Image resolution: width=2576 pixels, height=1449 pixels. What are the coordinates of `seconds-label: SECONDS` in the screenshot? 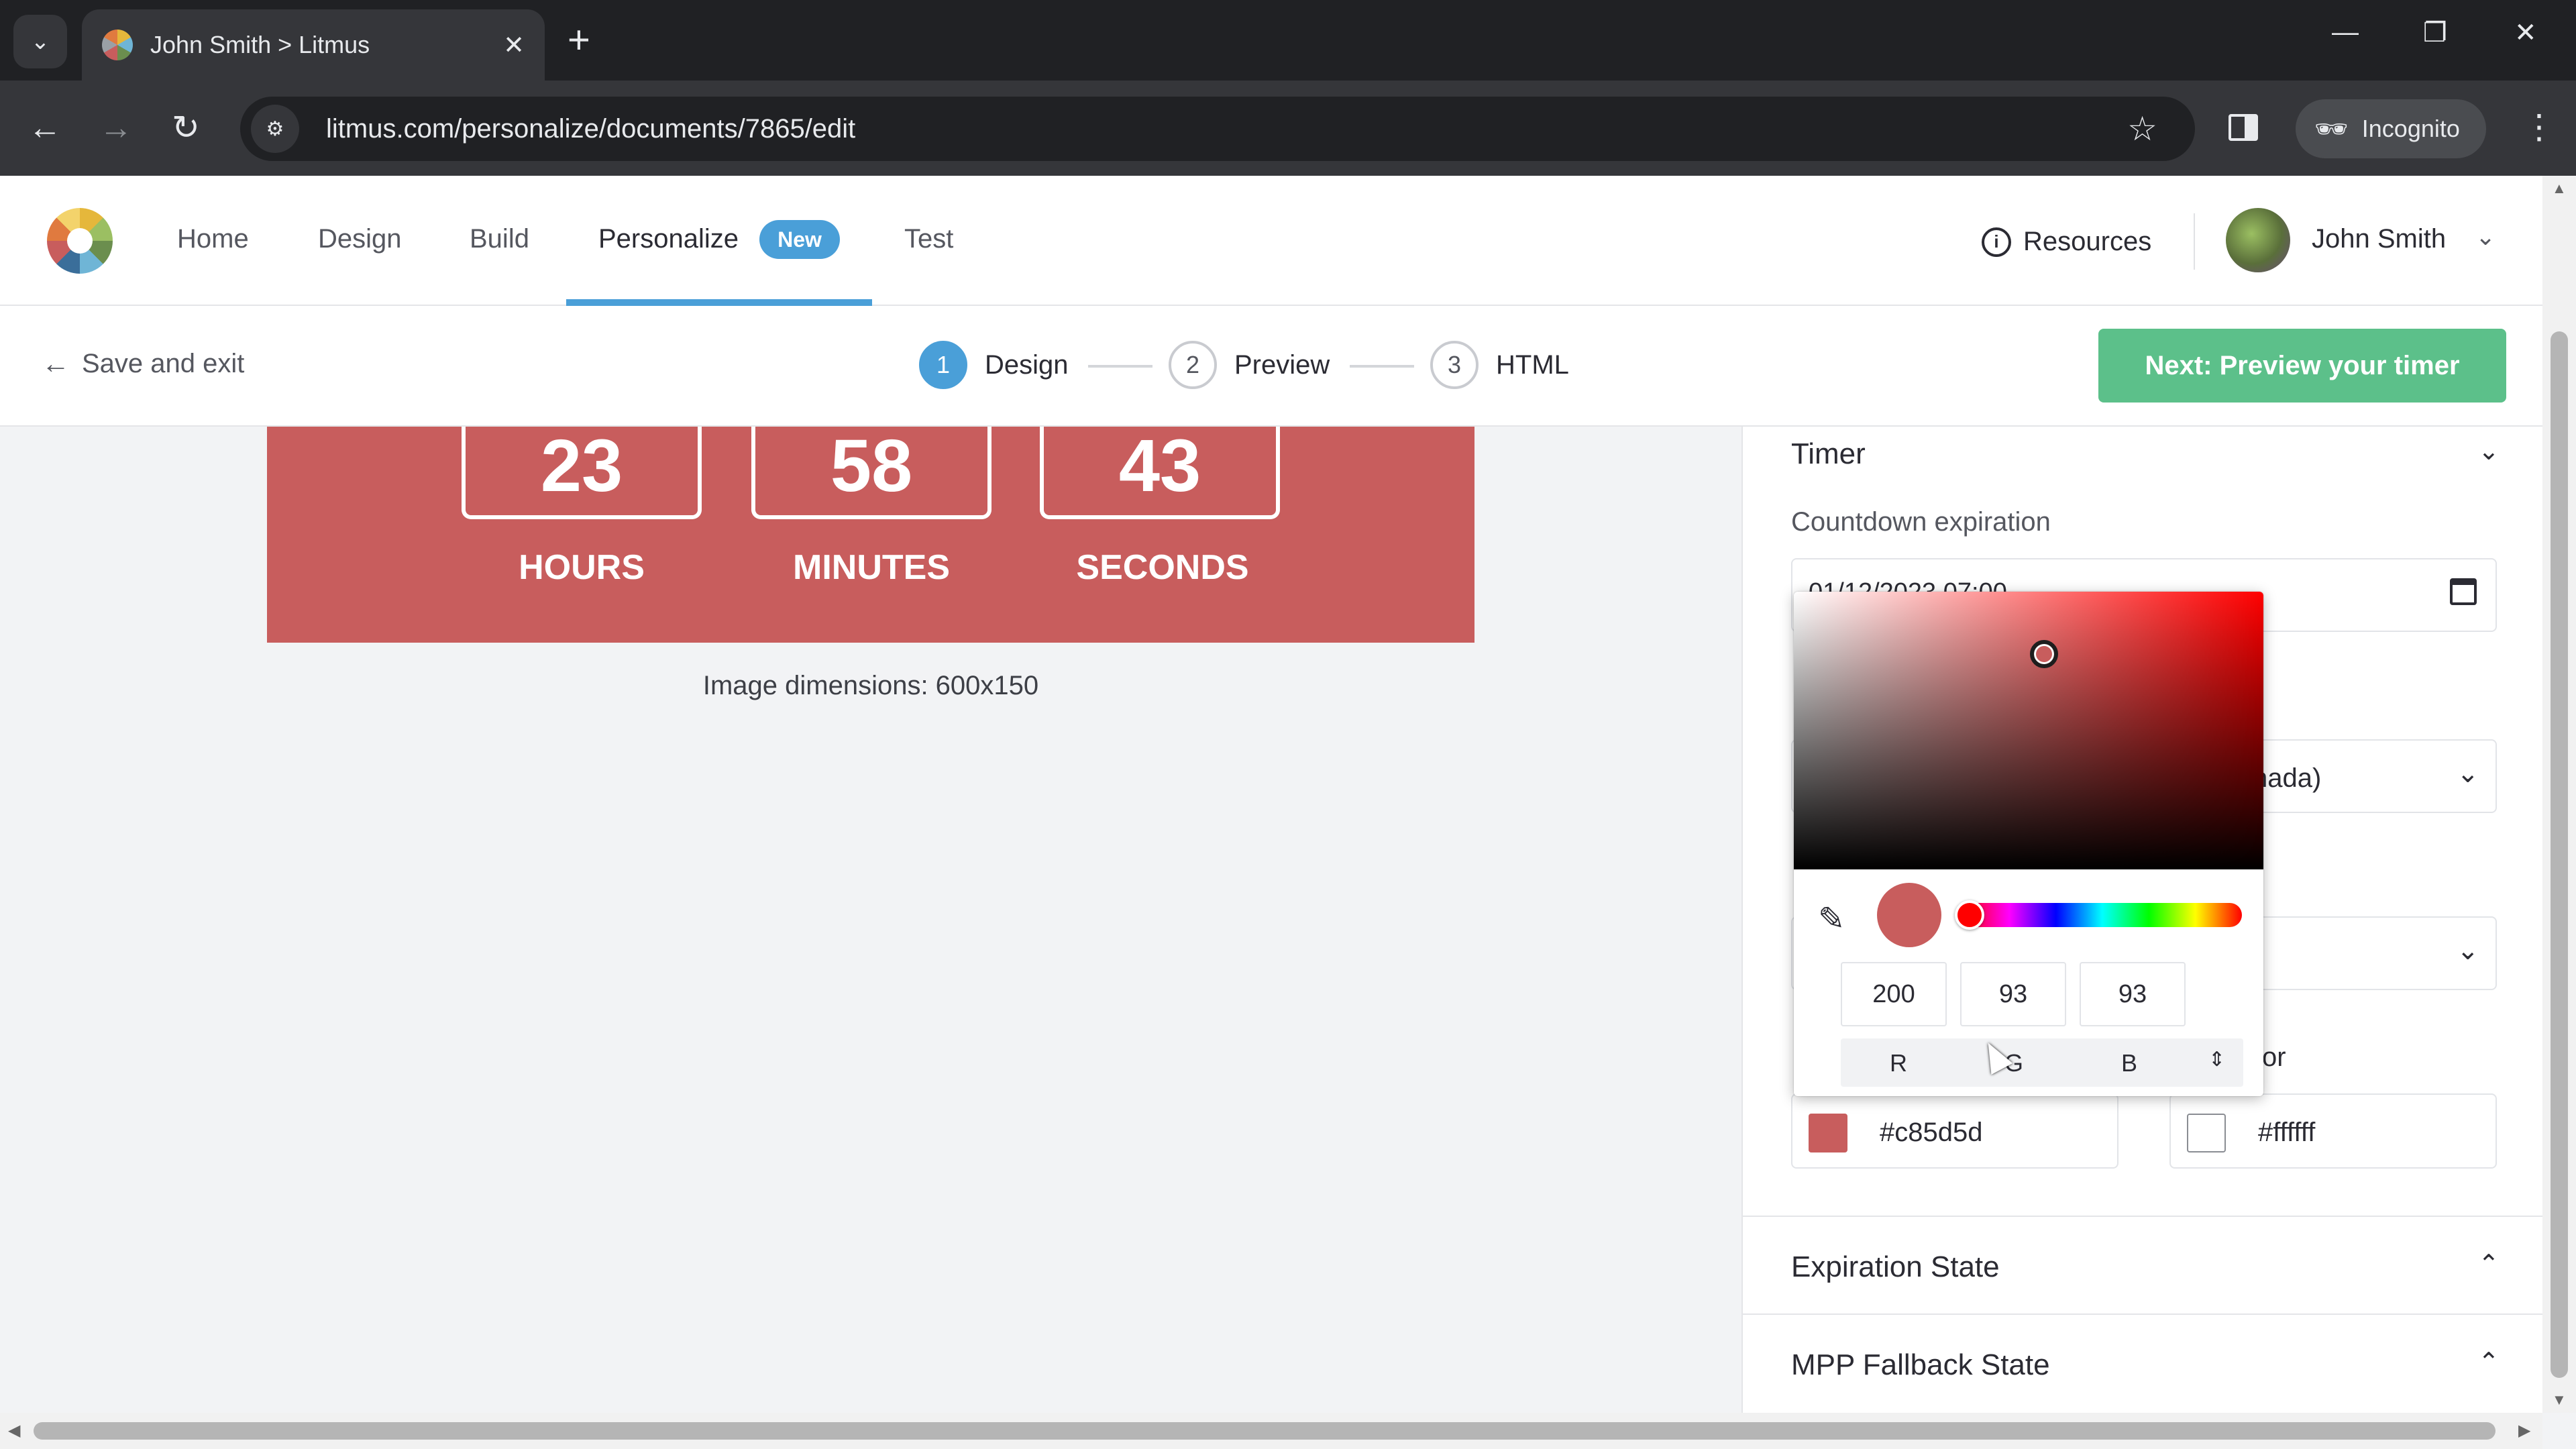 It's located at (1162, 567).